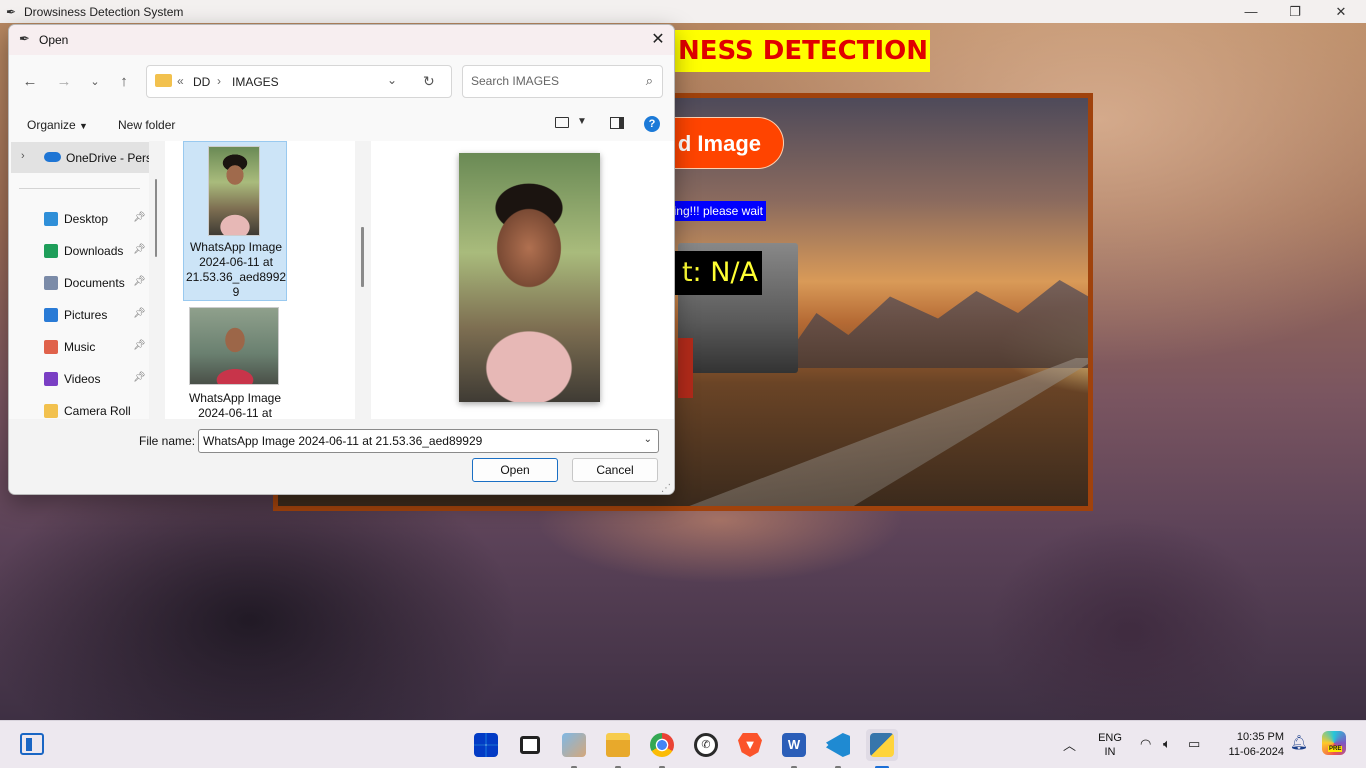  I want to click on file-name-combobox: ⌄, so click(428, 441).